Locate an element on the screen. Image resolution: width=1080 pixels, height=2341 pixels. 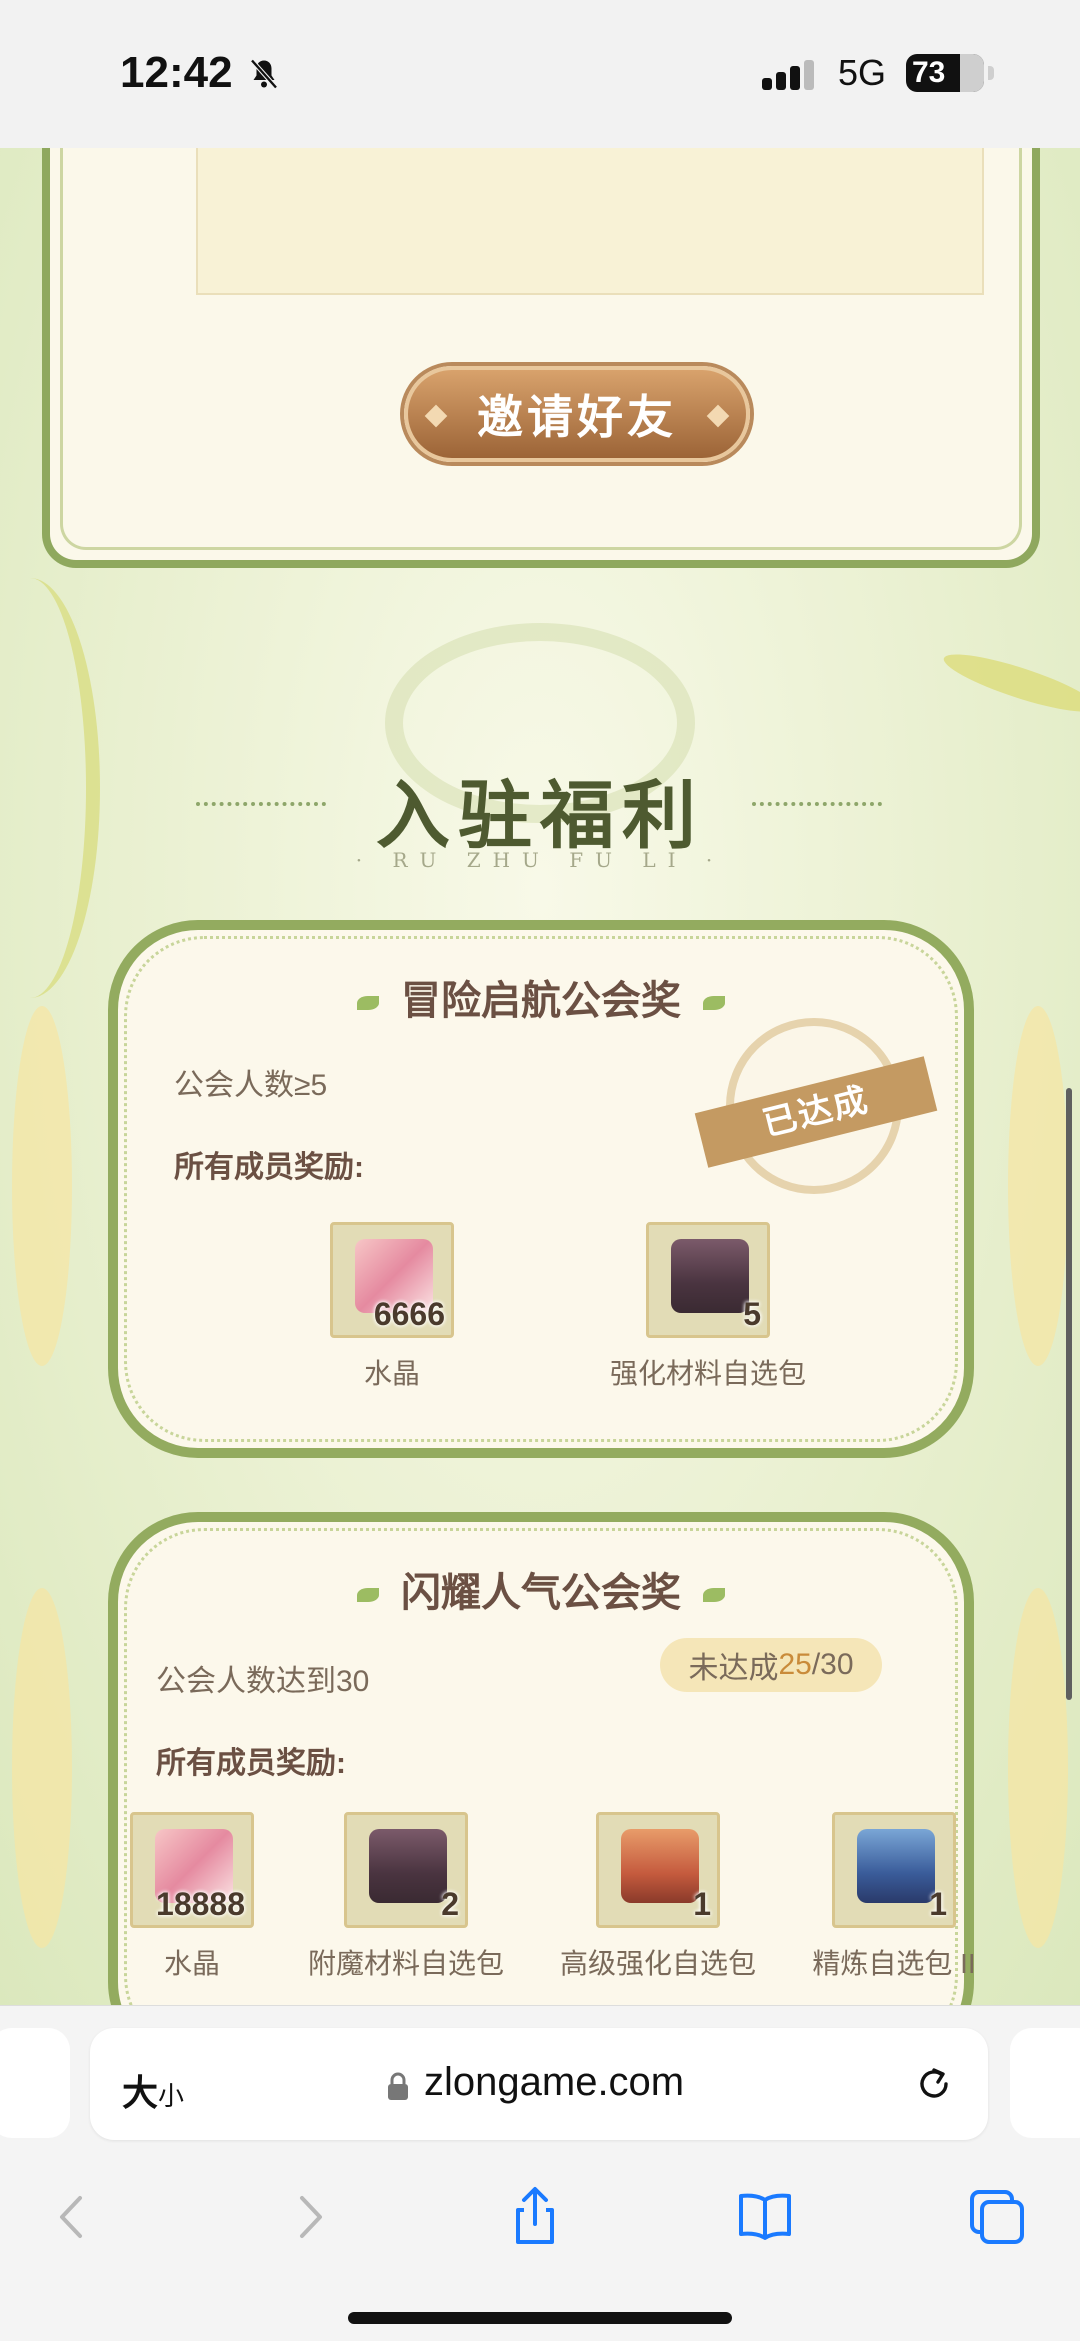
network-type: 5G is located at coordinates (862, 72).